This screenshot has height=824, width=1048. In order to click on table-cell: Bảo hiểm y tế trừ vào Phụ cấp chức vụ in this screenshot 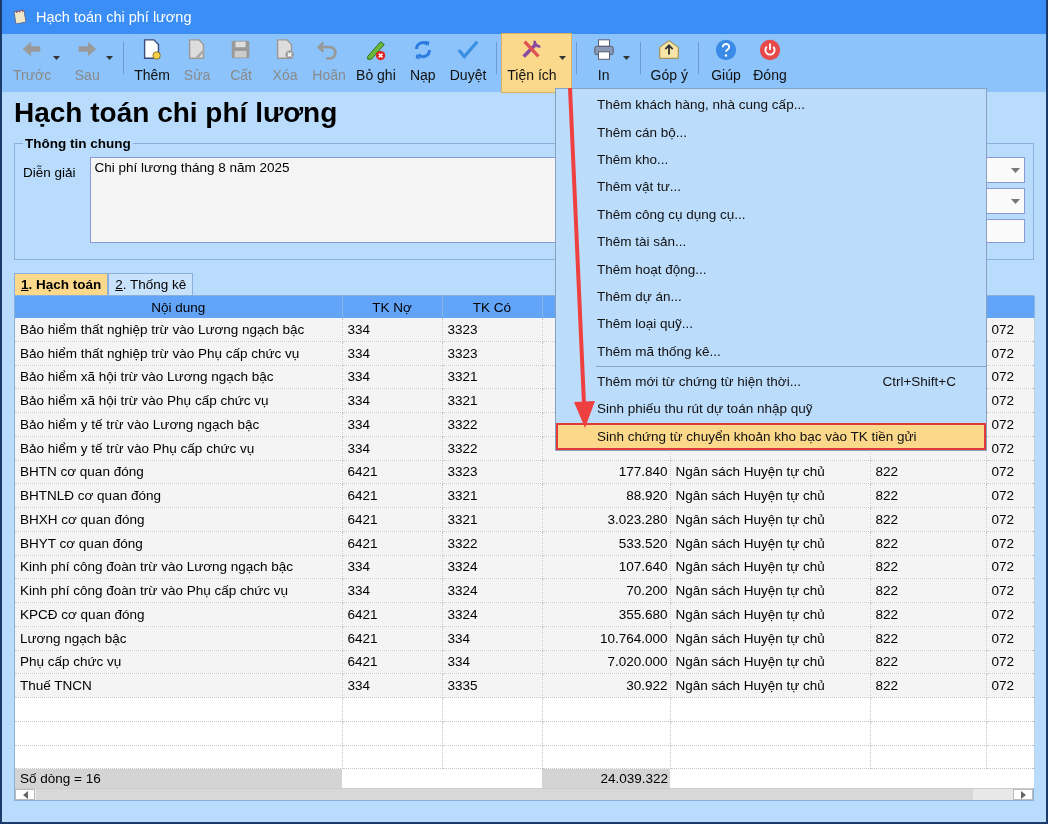, I will do `click(178, 448)`.